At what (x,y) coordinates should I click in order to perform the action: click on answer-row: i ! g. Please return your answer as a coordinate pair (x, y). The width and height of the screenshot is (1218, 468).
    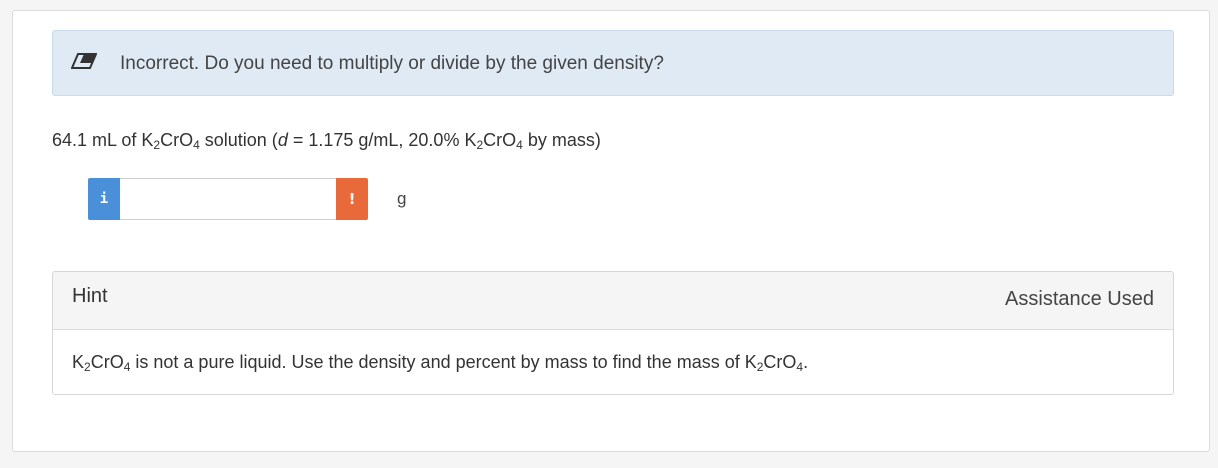
    Looking at the image, I should click on (258, 199).